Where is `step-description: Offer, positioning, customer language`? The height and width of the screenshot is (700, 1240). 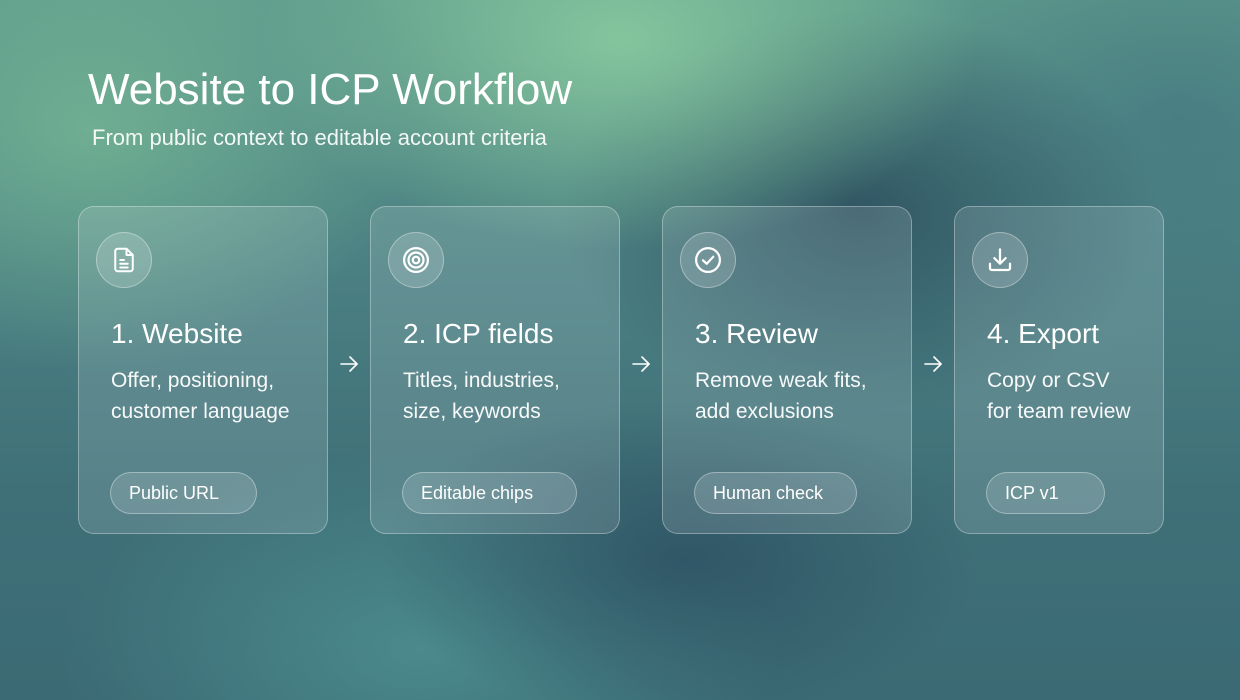 step-description: Offer, positioning, customer language is located at coordinates (200, 396).